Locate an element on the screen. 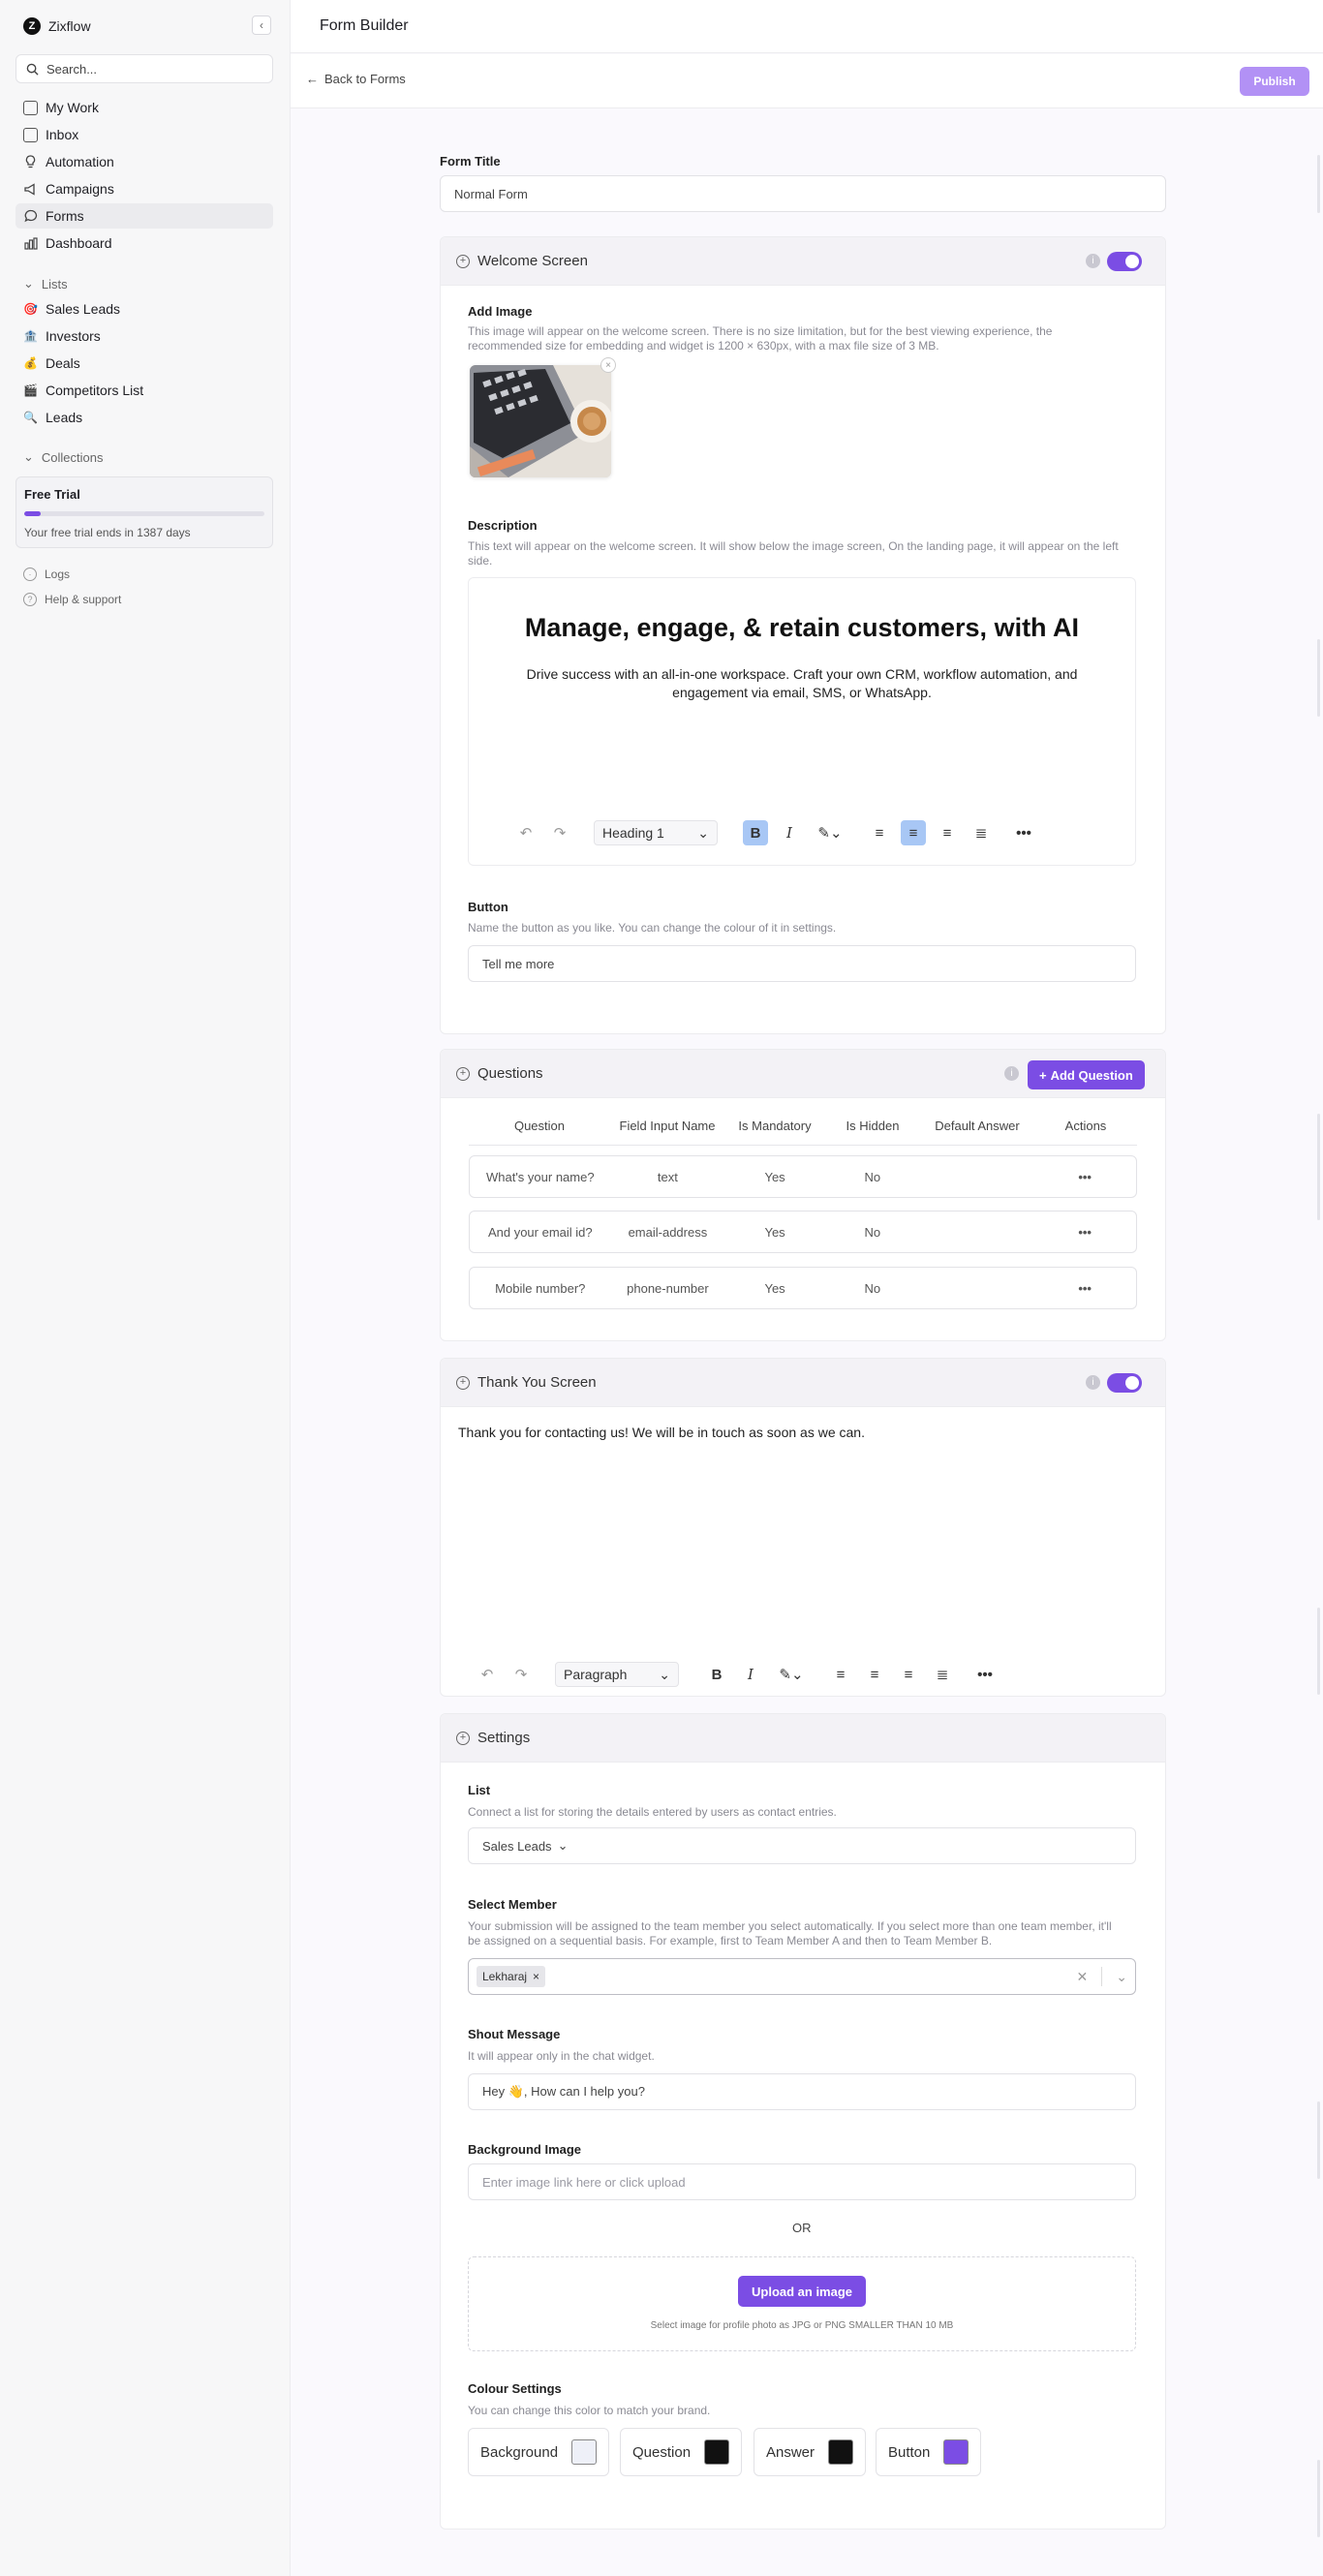  block-type-select: Paragraph ⌄ is located at coordinates (617, 1674).